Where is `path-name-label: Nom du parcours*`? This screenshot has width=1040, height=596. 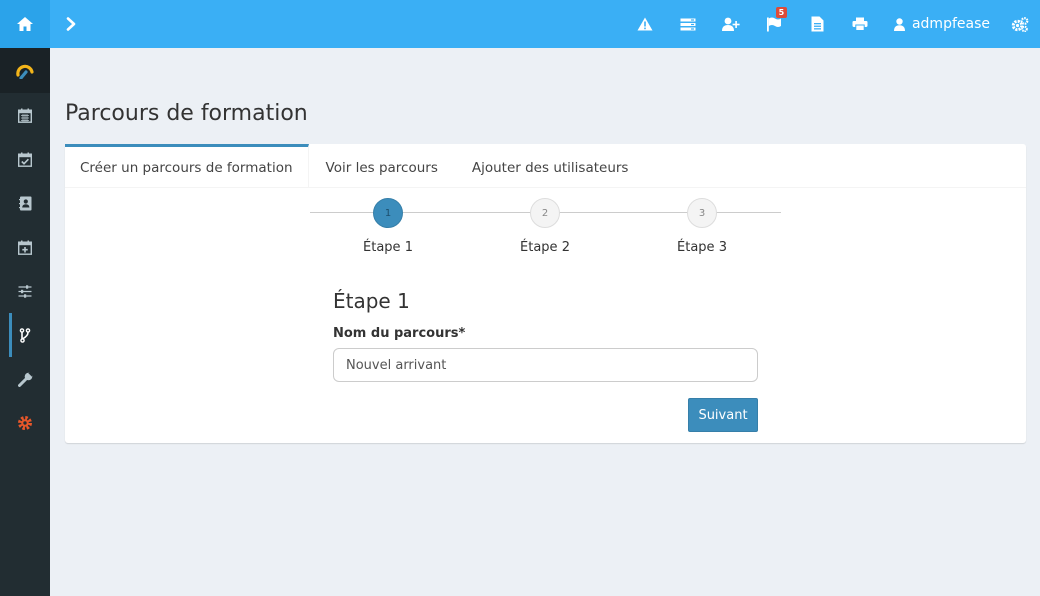 path-name-label: Nom du parcours* is located at coordinates (399, 333).